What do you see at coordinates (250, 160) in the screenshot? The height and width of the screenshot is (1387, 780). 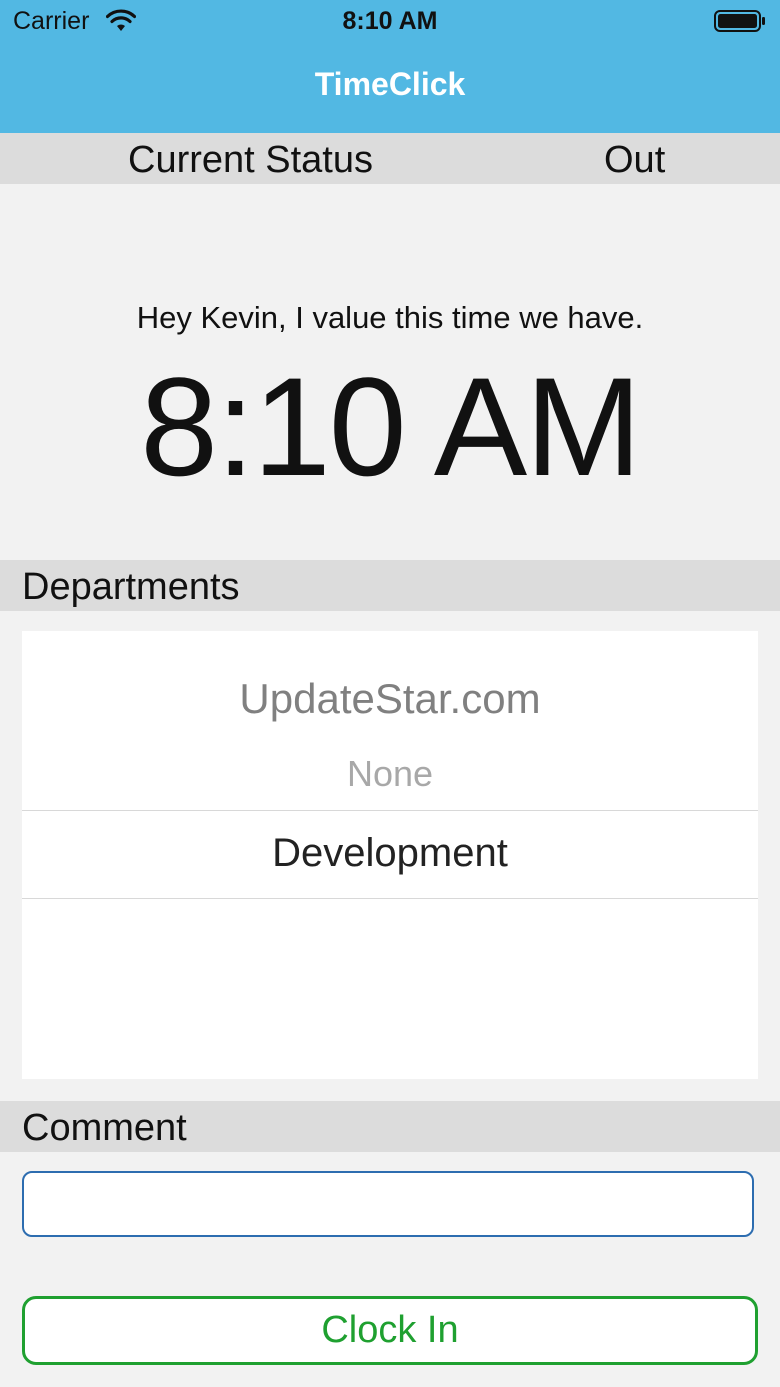 I see `status-label: Current Status` at bounding box center [250, 160].